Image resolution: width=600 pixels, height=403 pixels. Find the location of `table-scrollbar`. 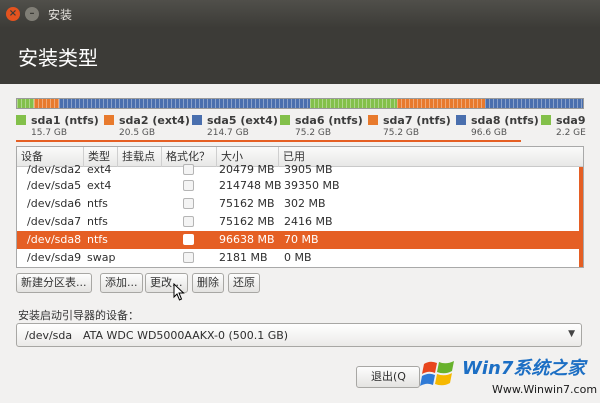

table-scrollbar is located at coordinates (581, 217).